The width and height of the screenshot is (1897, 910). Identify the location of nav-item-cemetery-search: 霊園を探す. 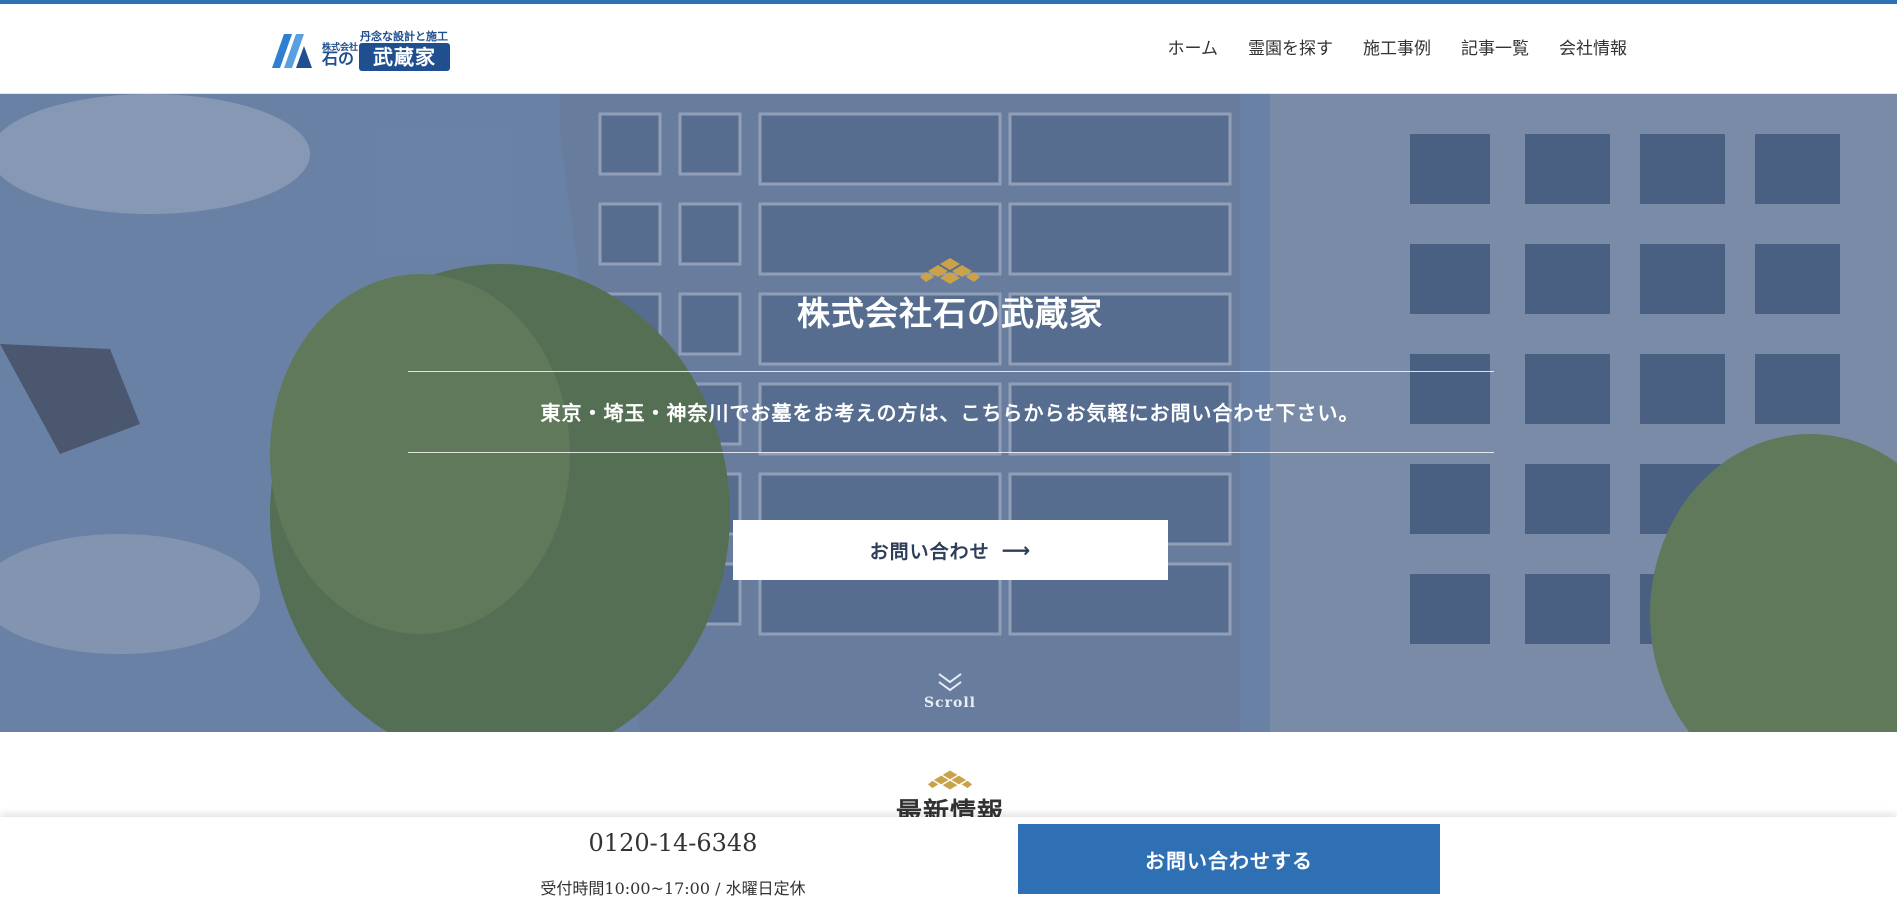
(1290, 46).